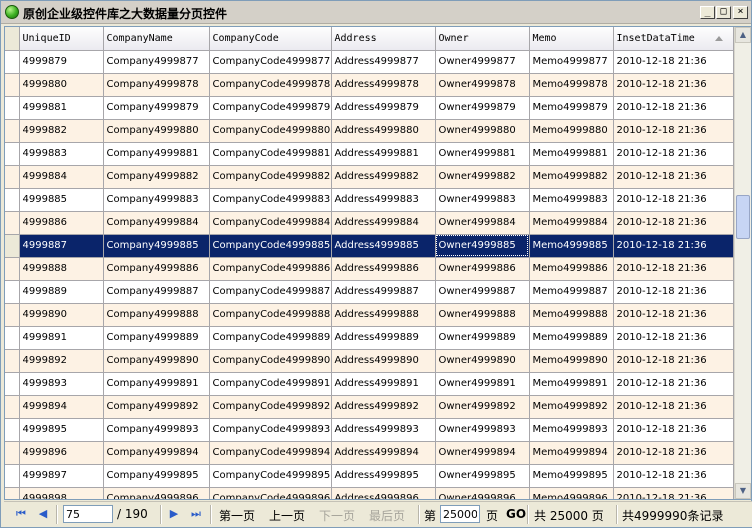  I want to click on cell-address: Address4999895, so click(383, 476).